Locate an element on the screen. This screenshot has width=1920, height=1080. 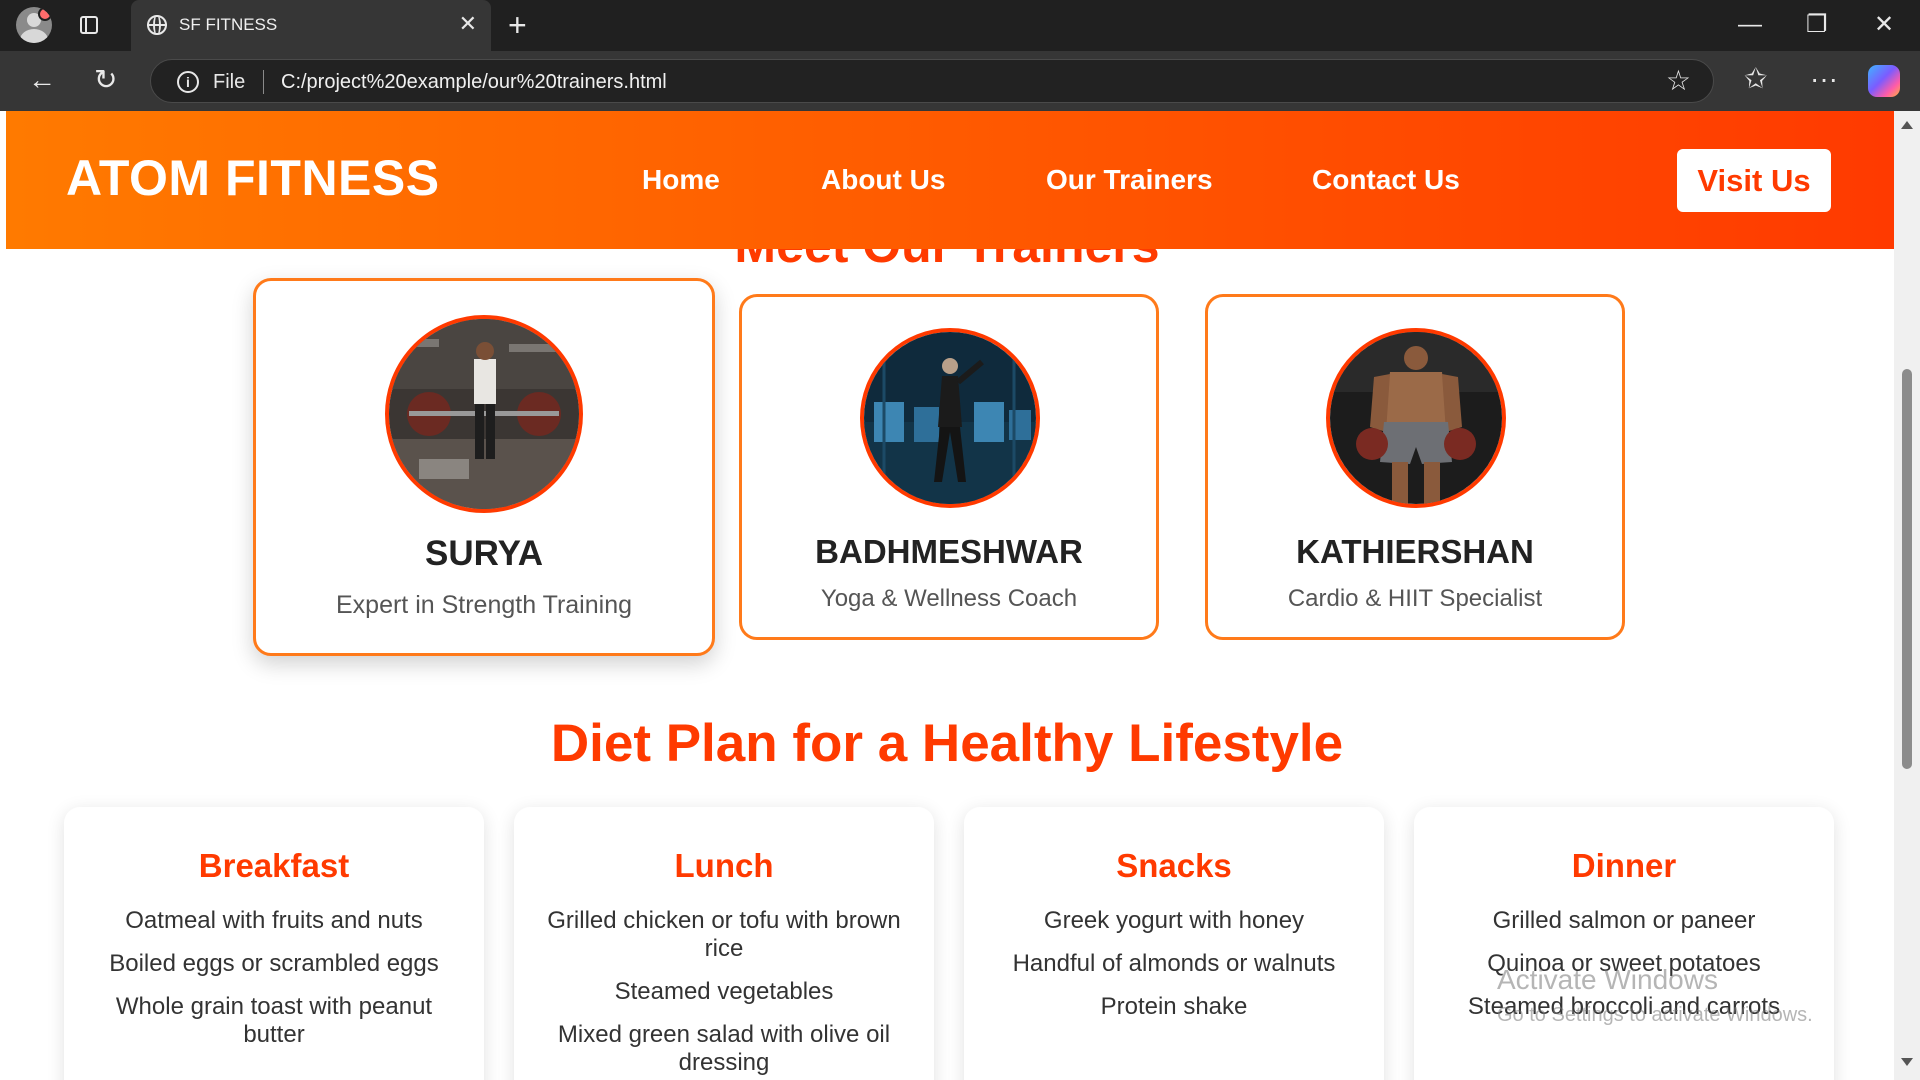
trainer-card-surya: SURYA Expert in Strength Training is located at coordinates (484, 467).